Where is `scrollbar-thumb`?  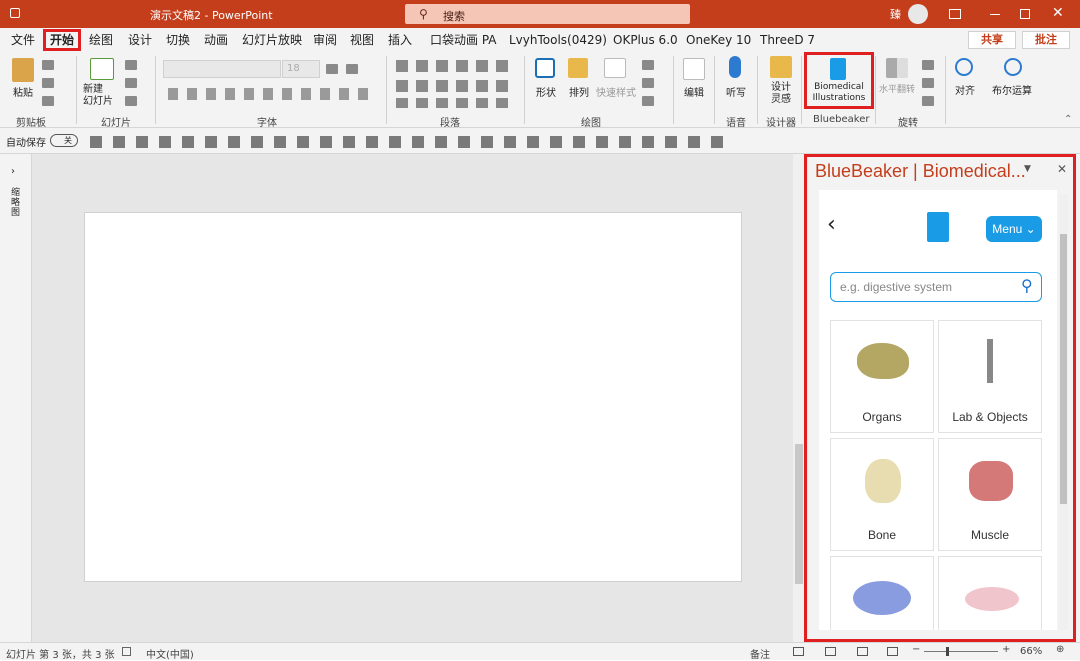
scrollbar-thumb is located at coordinates (799, 514).